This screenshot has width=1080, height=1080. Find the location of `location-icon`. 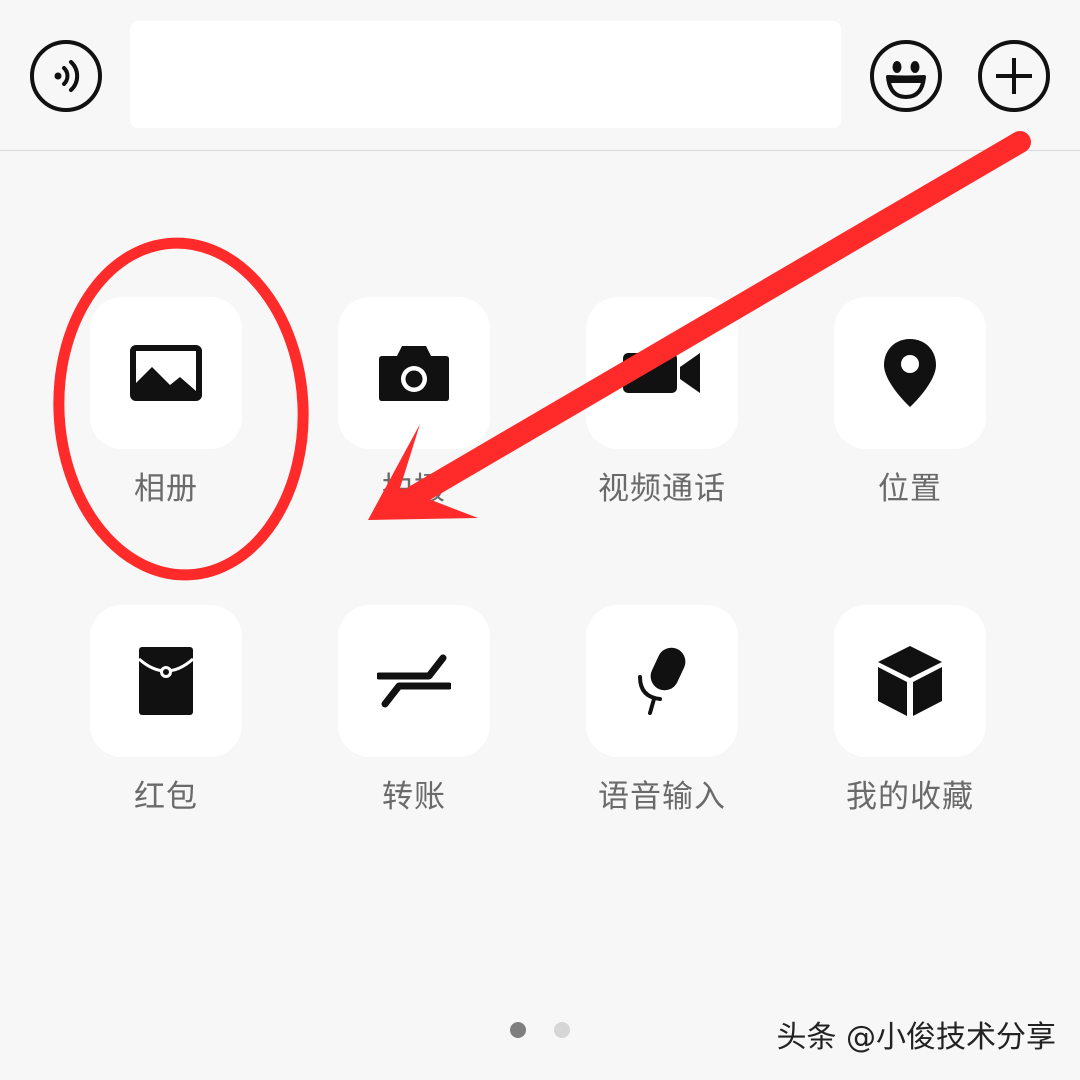

location-icon is located at coordinates (910, 373).